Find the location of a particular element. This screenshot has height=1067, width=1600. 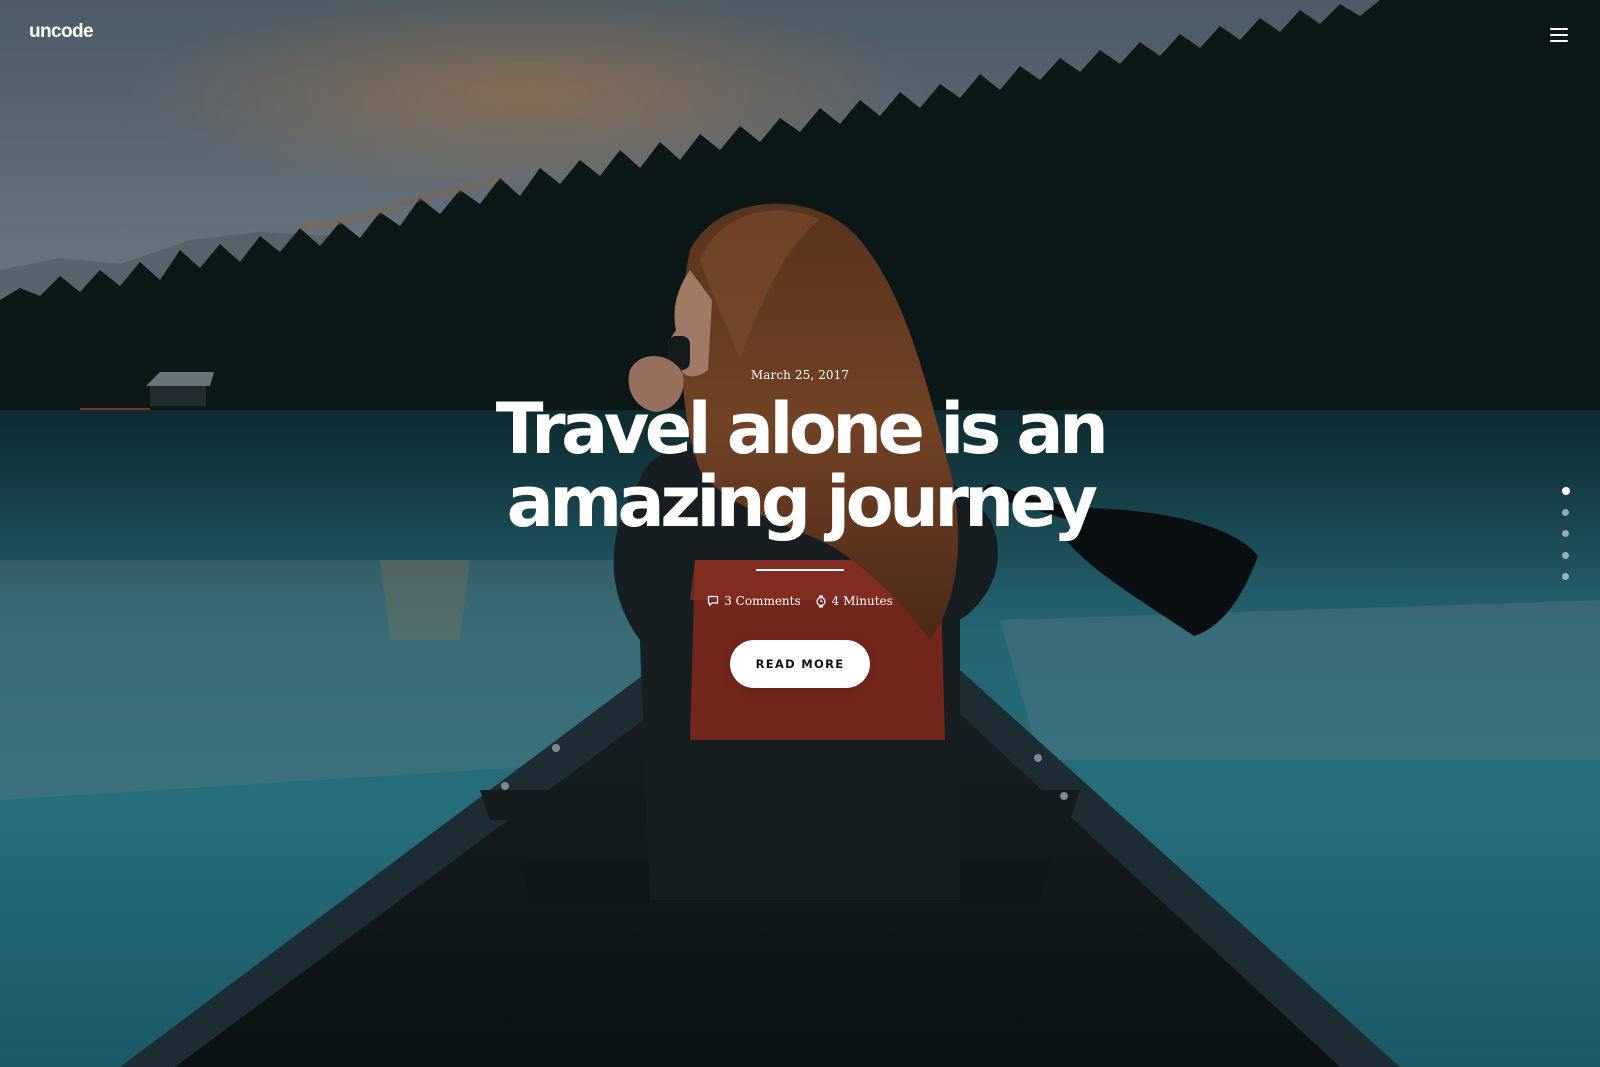

reading-time-label: 4 Minutes is located at coordinates (862, 601).